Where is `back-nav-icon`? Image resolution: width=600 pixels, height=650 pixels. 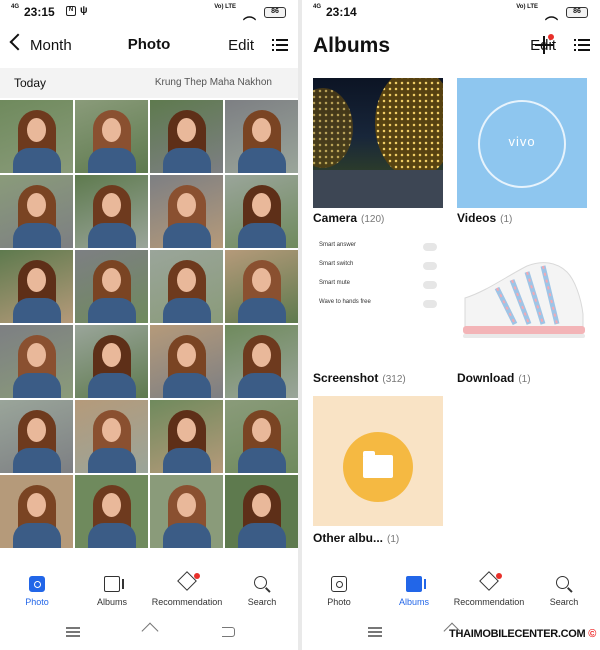
back-nav-icon is located at coordinates (228, 632).